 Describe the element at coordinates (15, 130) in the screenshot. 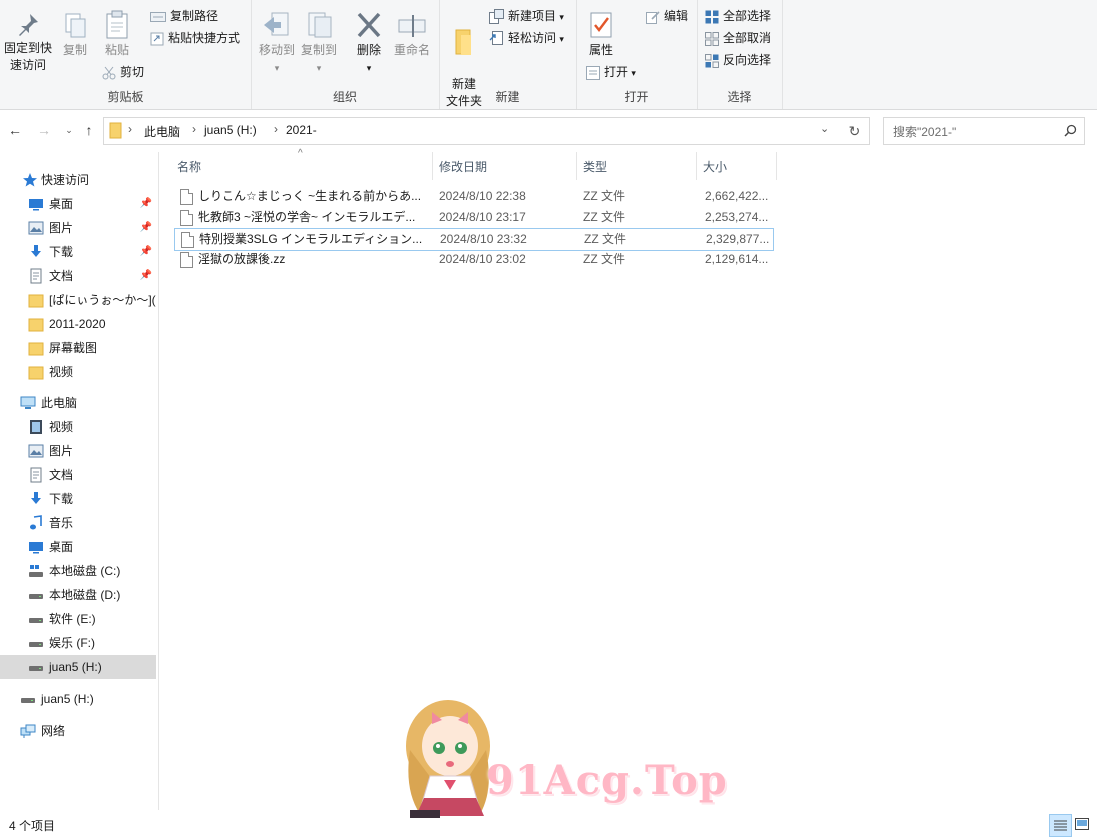

I see `back-arrow-icon: ←` at that location.